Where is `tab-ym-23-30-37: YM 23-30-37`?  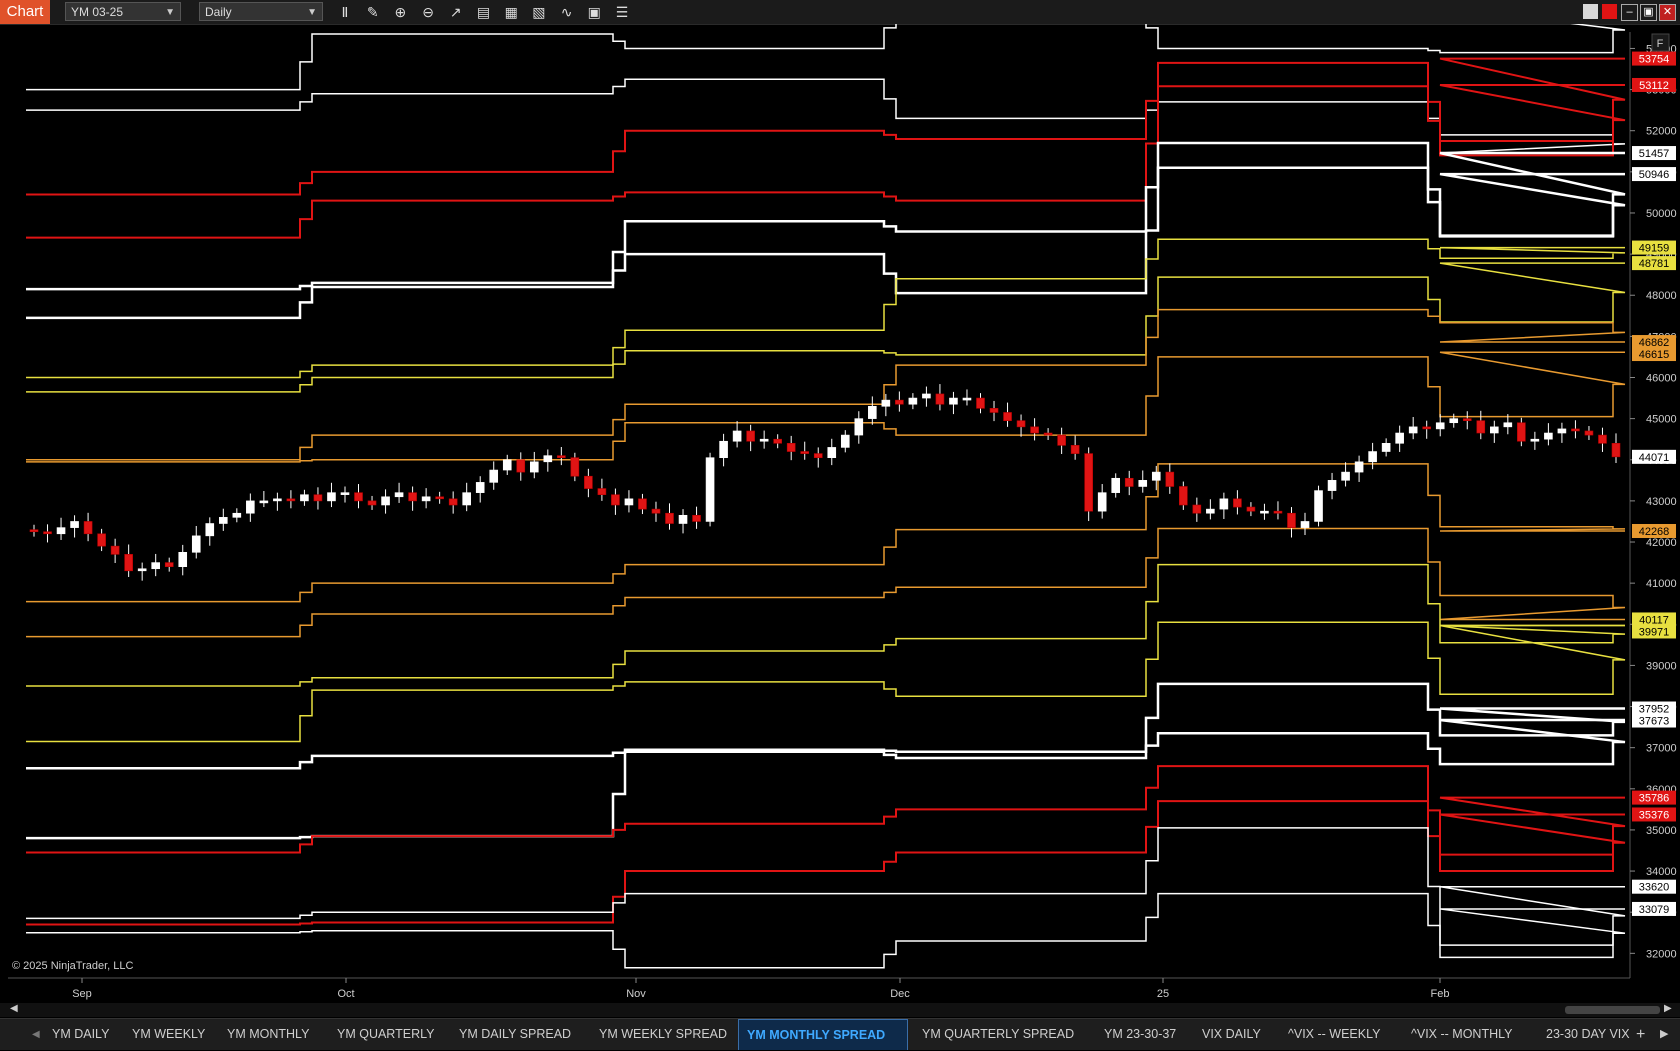 tab-ym-23-30-37: YM 23-30-37 is located at coordinates (1140, 1034).